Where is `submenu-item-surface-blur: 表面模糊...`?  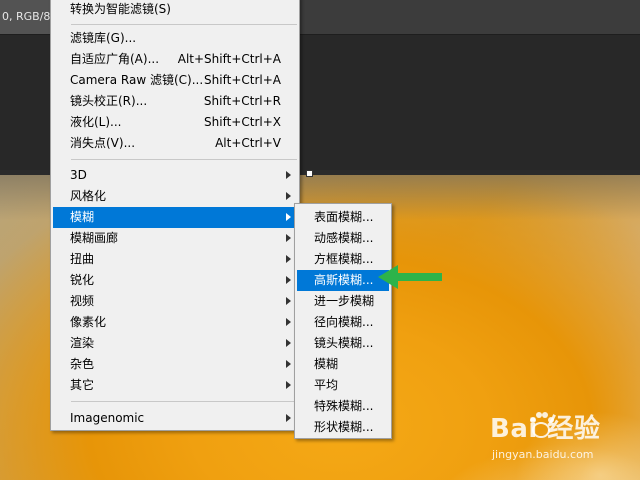
submenu-item-surface-blur: 表面模糊... is located at coordinates (343, 217).